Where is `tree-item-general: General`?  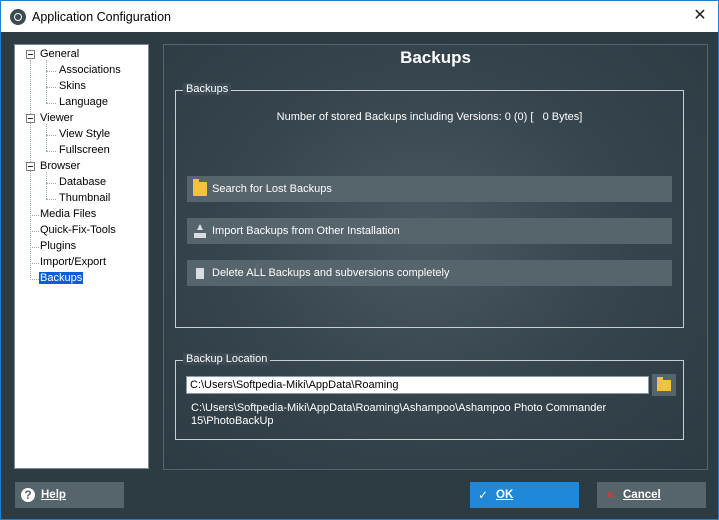
tree-item-general: General is located at coordinates (59, 54).